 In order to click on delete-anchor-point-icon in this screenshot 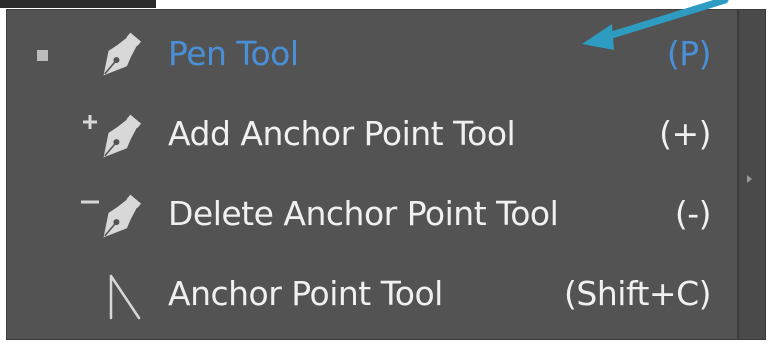, I will do `click(111, 216)`.